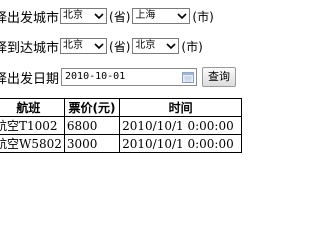 The height and width of the screenshot is (240, 320). Describe the element at coordinates (120, 16) in the screenshot. I see `departure-province-suffix: (省)` at that location.